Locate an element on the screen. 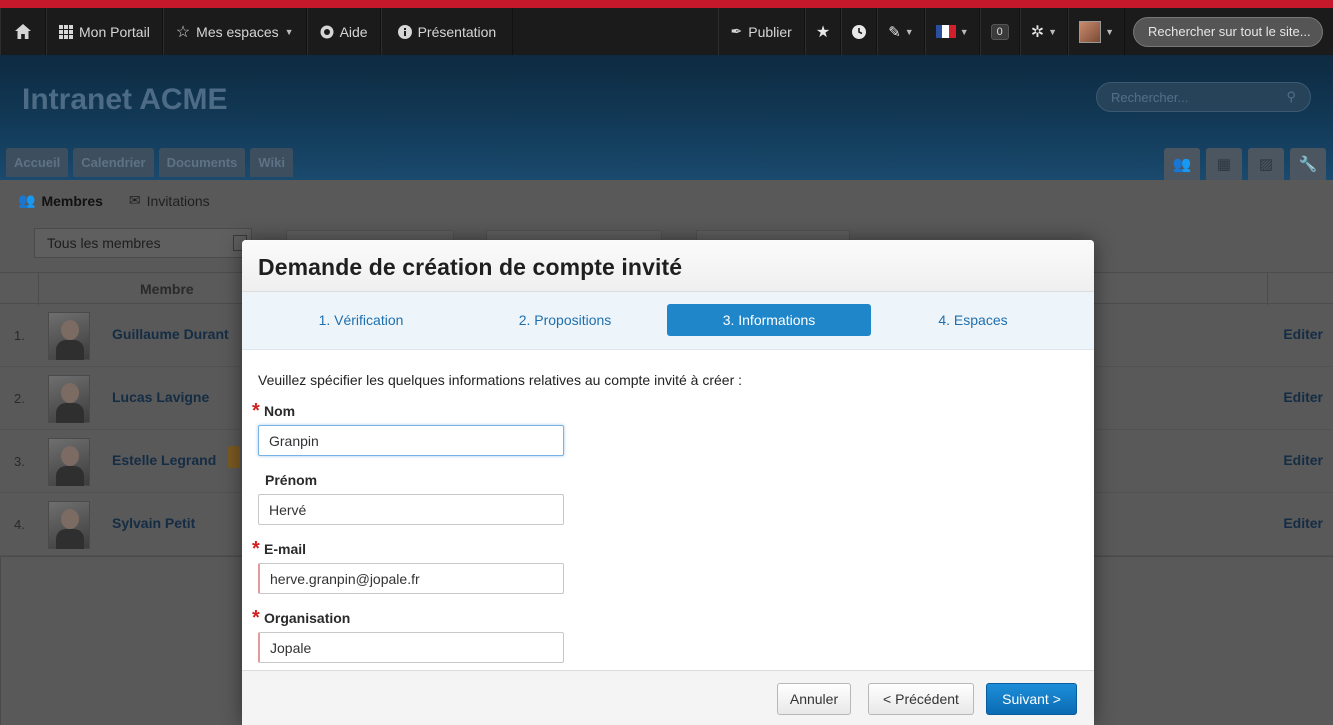  search-icon: ⚲ is located at coordinates (1291, 96).